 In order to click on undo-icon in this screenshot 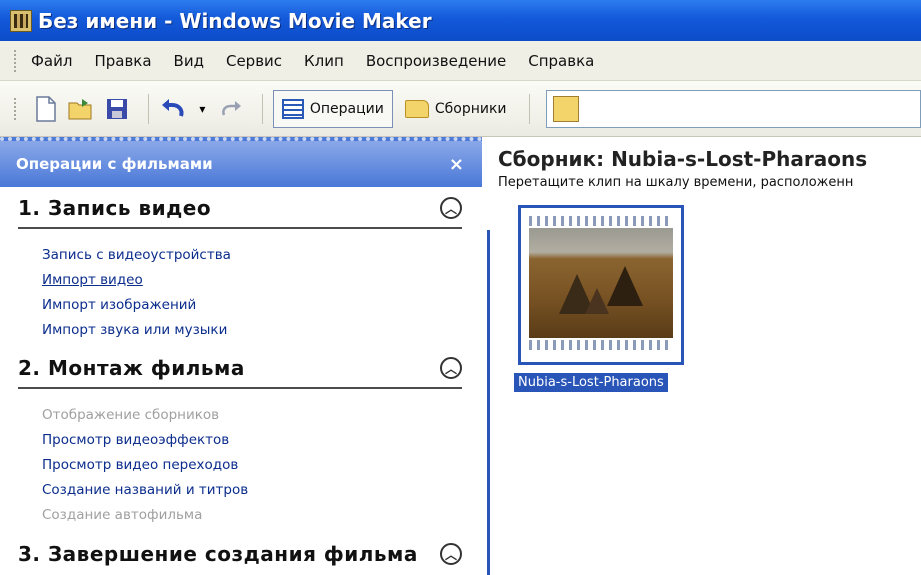, I will do `click(174, 109)`.